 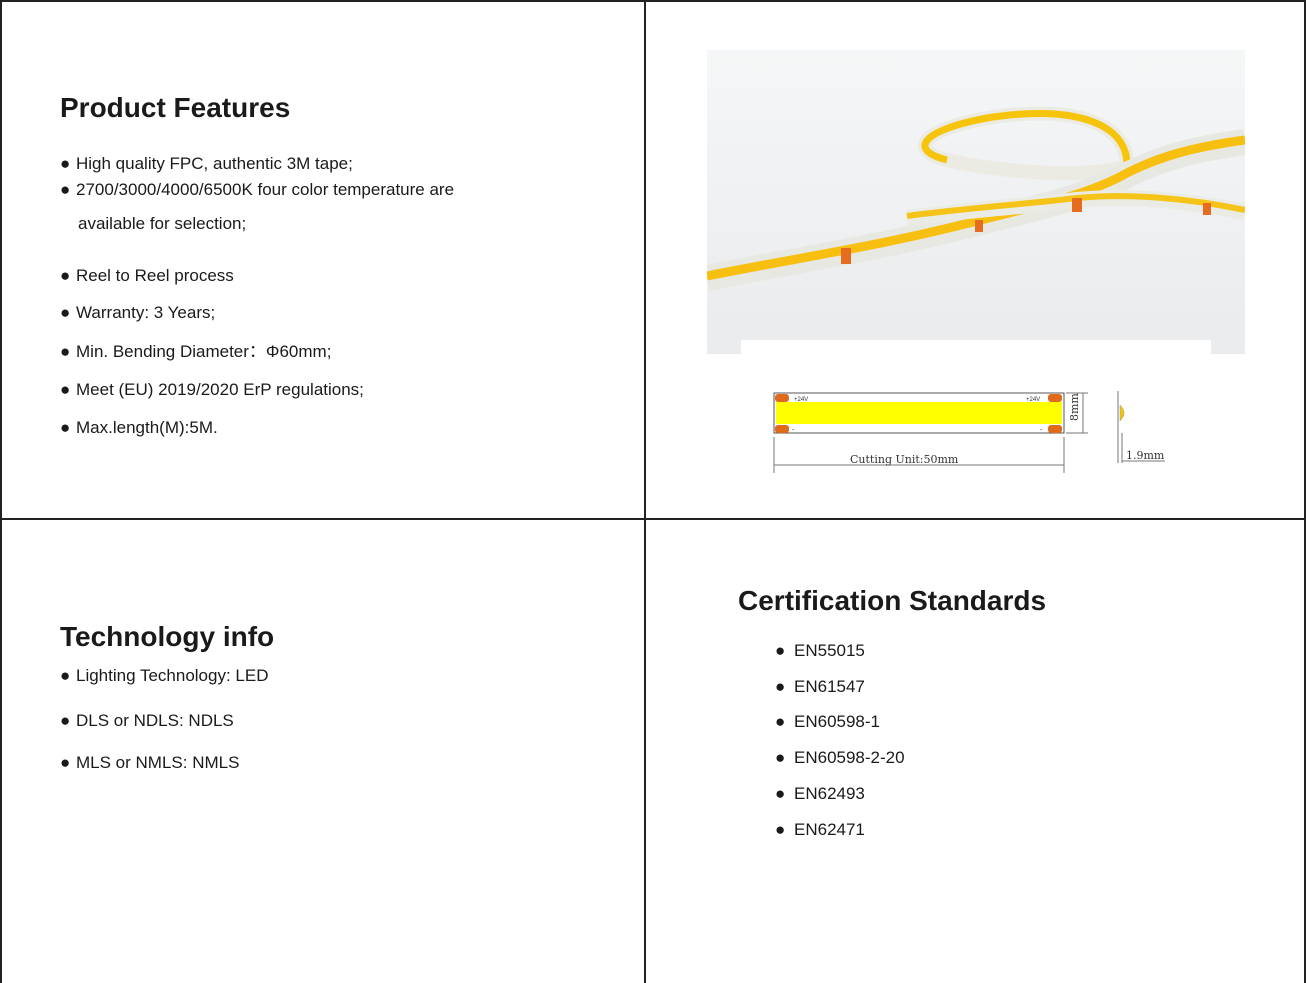 I want to click on vertical-divider, so click(x=645, y=491).